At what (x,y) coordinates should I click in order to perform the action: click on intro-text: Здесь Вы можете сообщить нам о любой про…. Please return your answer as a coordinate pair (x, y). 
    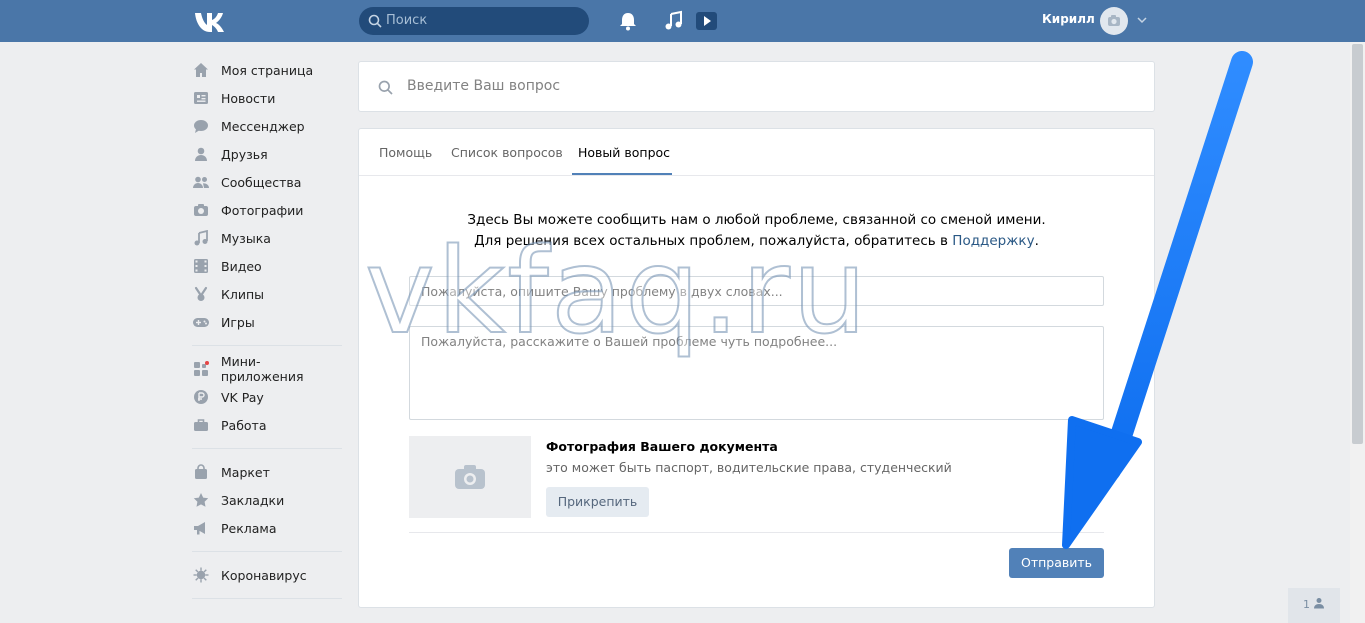
    Looking at the image, I should click on (756, 231).